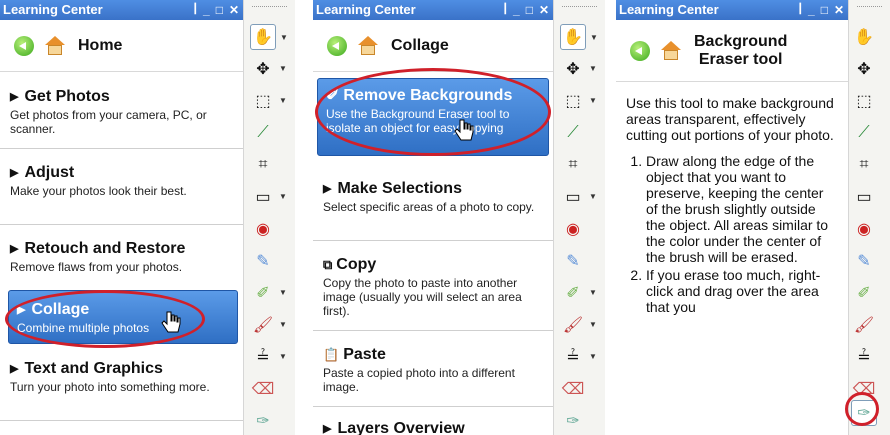 This screenshot has width=890, height=435. What do you see at coordinates (399, 188) in the screenshot?
I see `topic-title: Make Selections` at bounding box center [399, 188].